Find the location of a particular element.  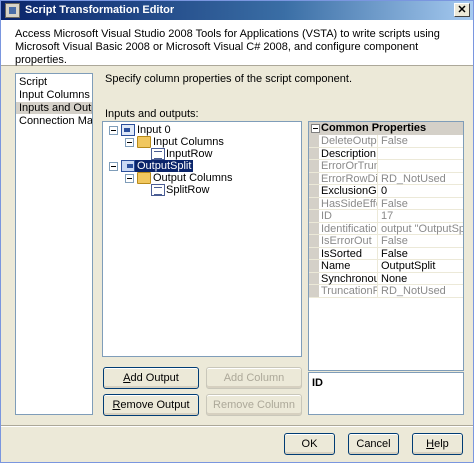

accelerator-key: H is located at coordinates (430, 444).